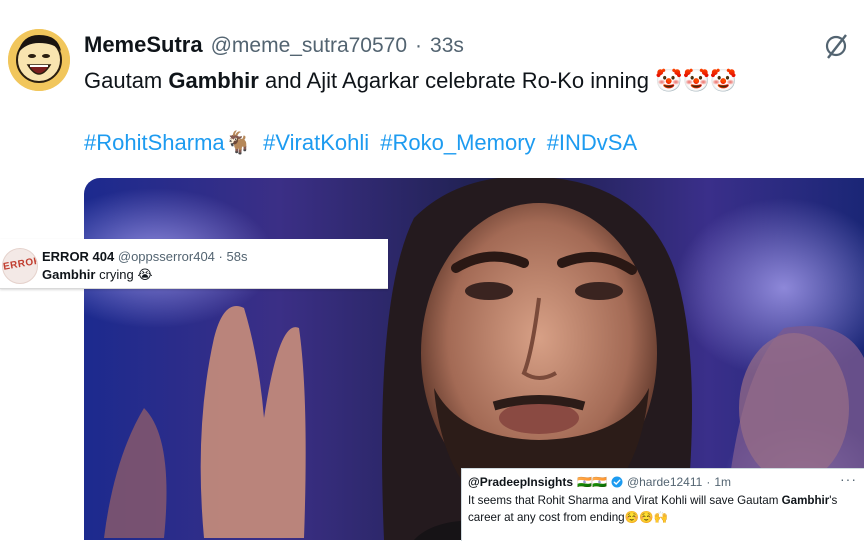  I want to click on reply-timestamp: 1m, so click(722, 482).